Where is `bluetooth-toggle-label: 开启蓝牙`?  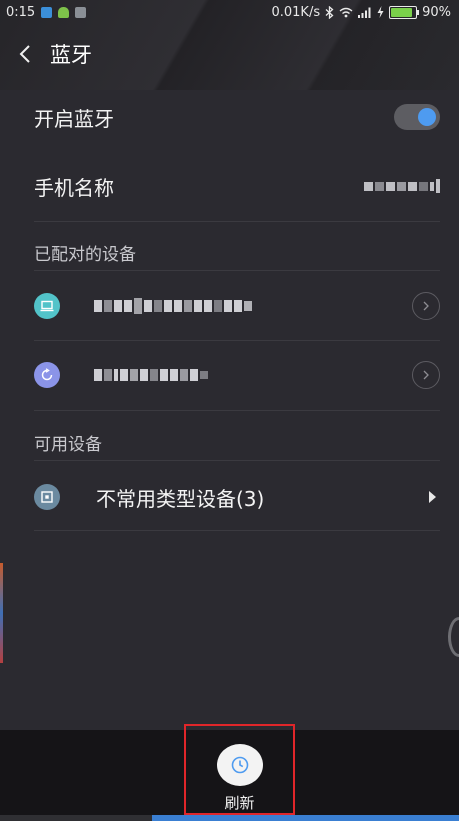
bluetooth-toggle-label: 开启蓝牙 is located at coordinates (74, 118).